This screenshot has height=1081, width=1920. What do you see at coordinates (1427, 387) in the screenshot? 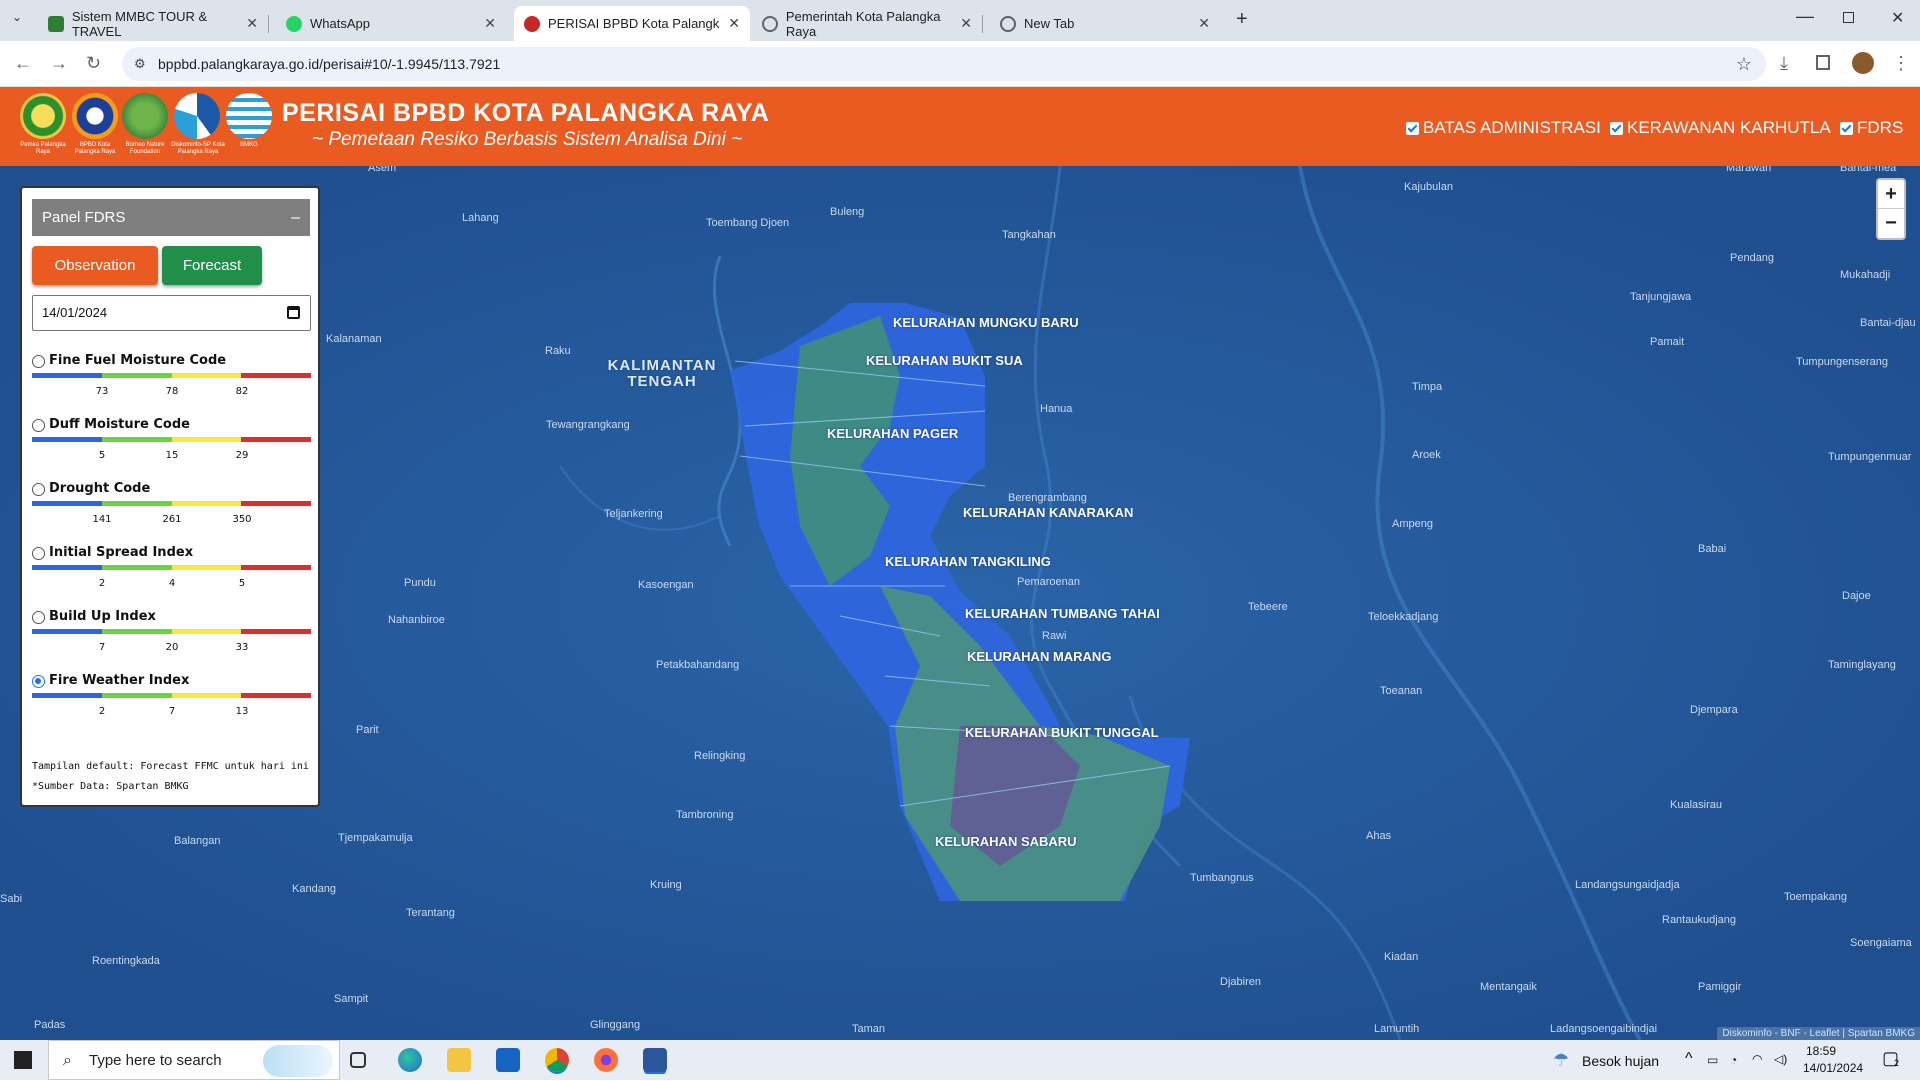
I see `place-label: Timpa` at bounding box center [1427, 387].